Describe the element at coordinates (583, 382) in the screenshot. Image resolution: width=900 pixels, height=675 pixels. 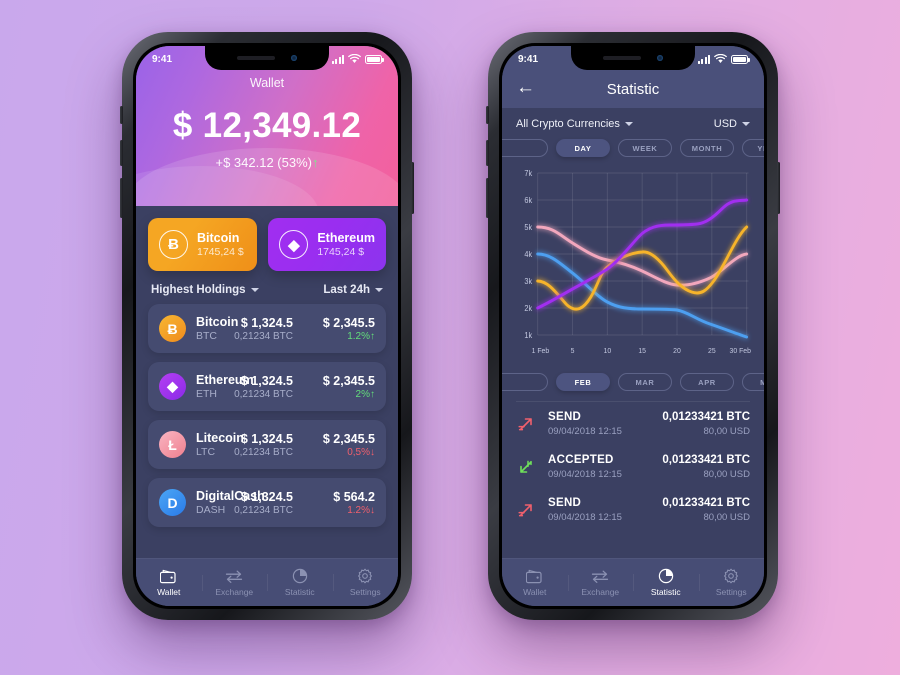
I see `month-pill-feb: FEB` at that location.